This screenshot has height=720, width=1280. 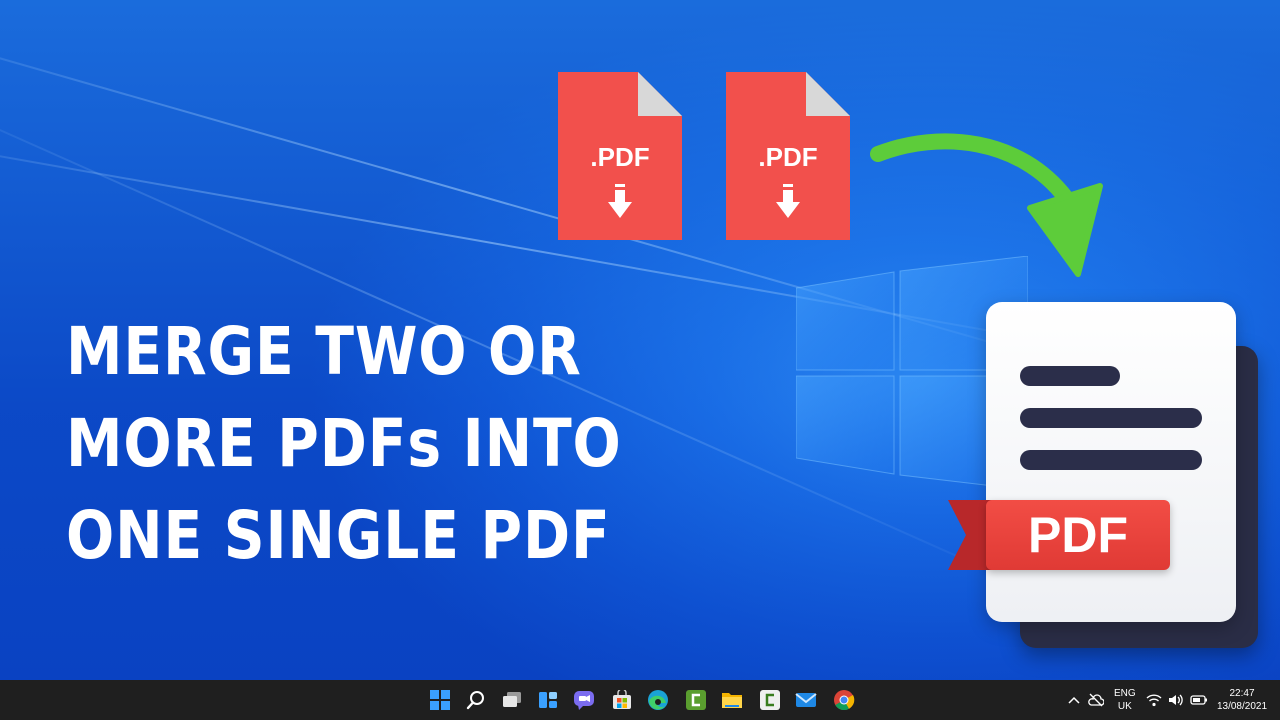 What do you see at coordinates (1125, 700) in the screenshot?
I see `language-indicator: ENG UK` at bounding box center [1125, 700].